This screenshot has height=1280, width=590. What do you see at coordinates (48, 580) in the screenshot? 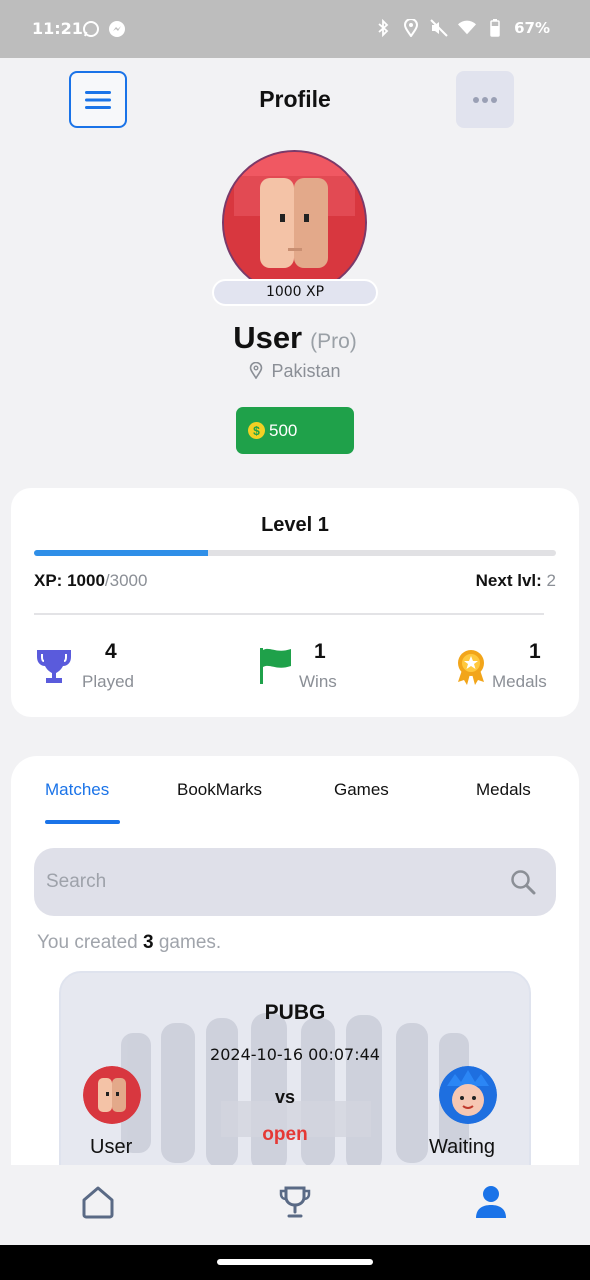
I see `xp-label: XP:` at bounding box center [48, 580].